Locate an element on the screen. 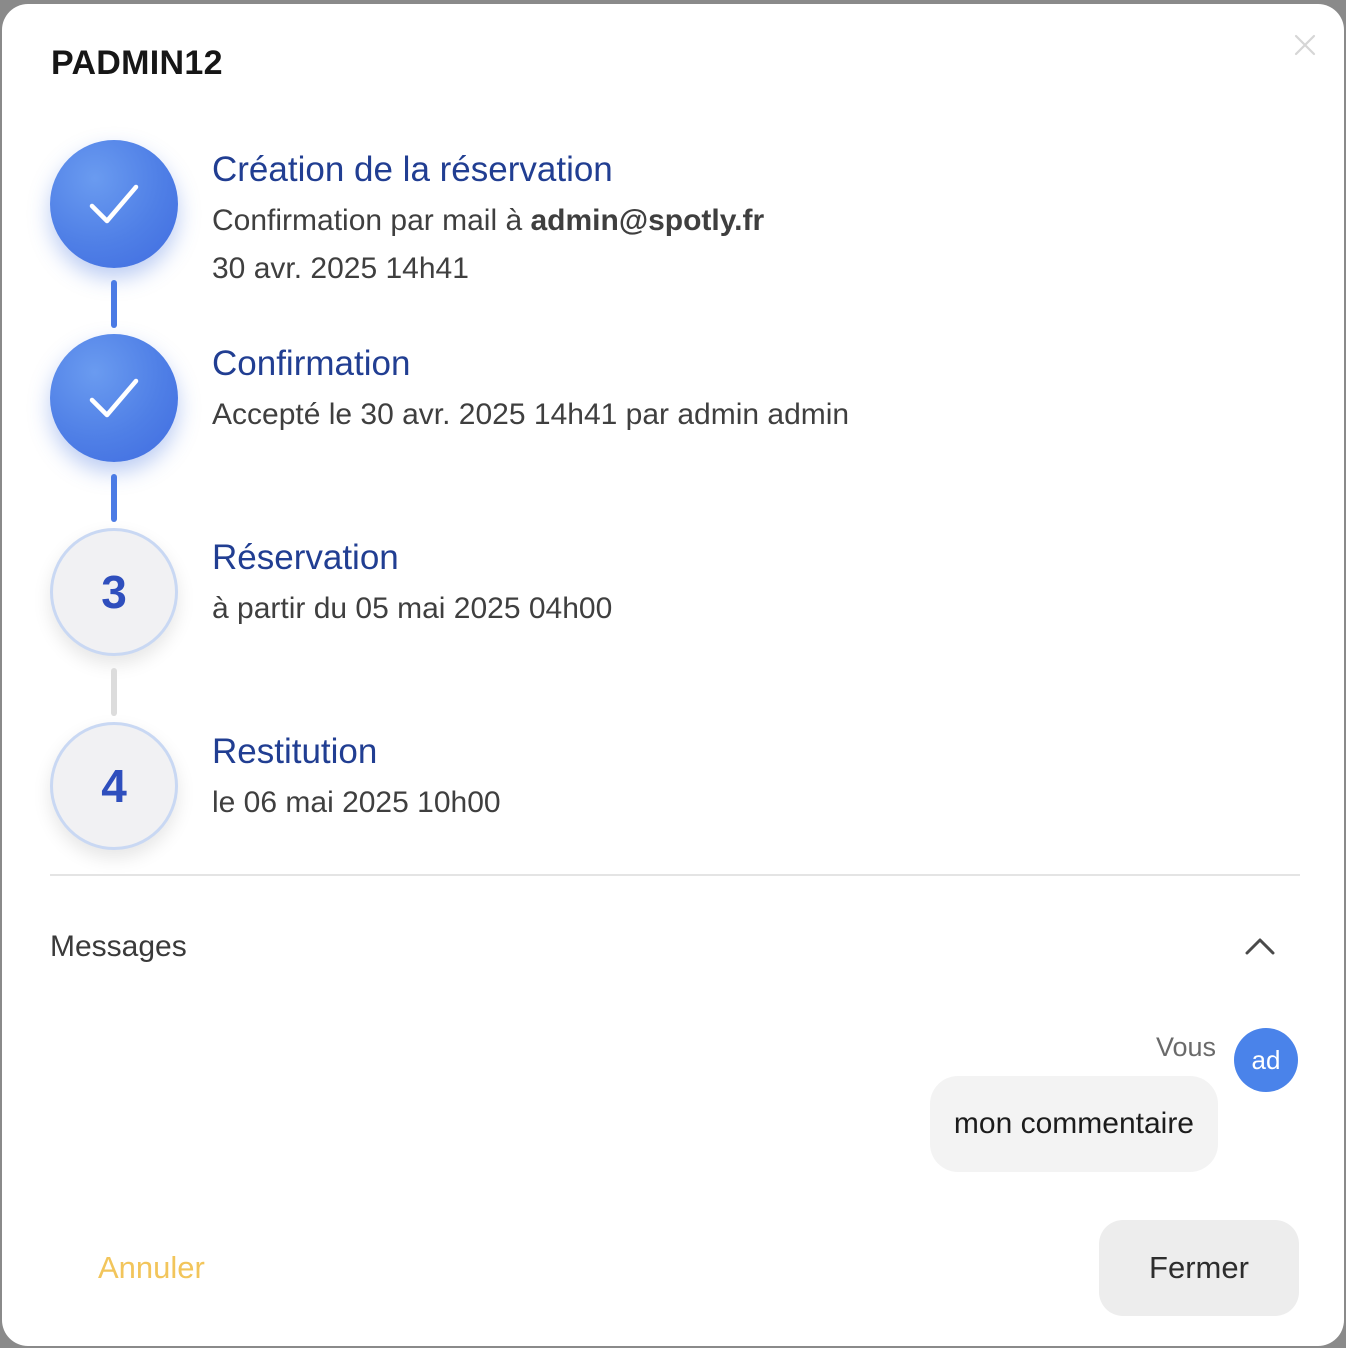 This screenshot has width=1346, height=1348. step-detail: le 06 mai 2025 10h00 is located at coordinates (356, 802).